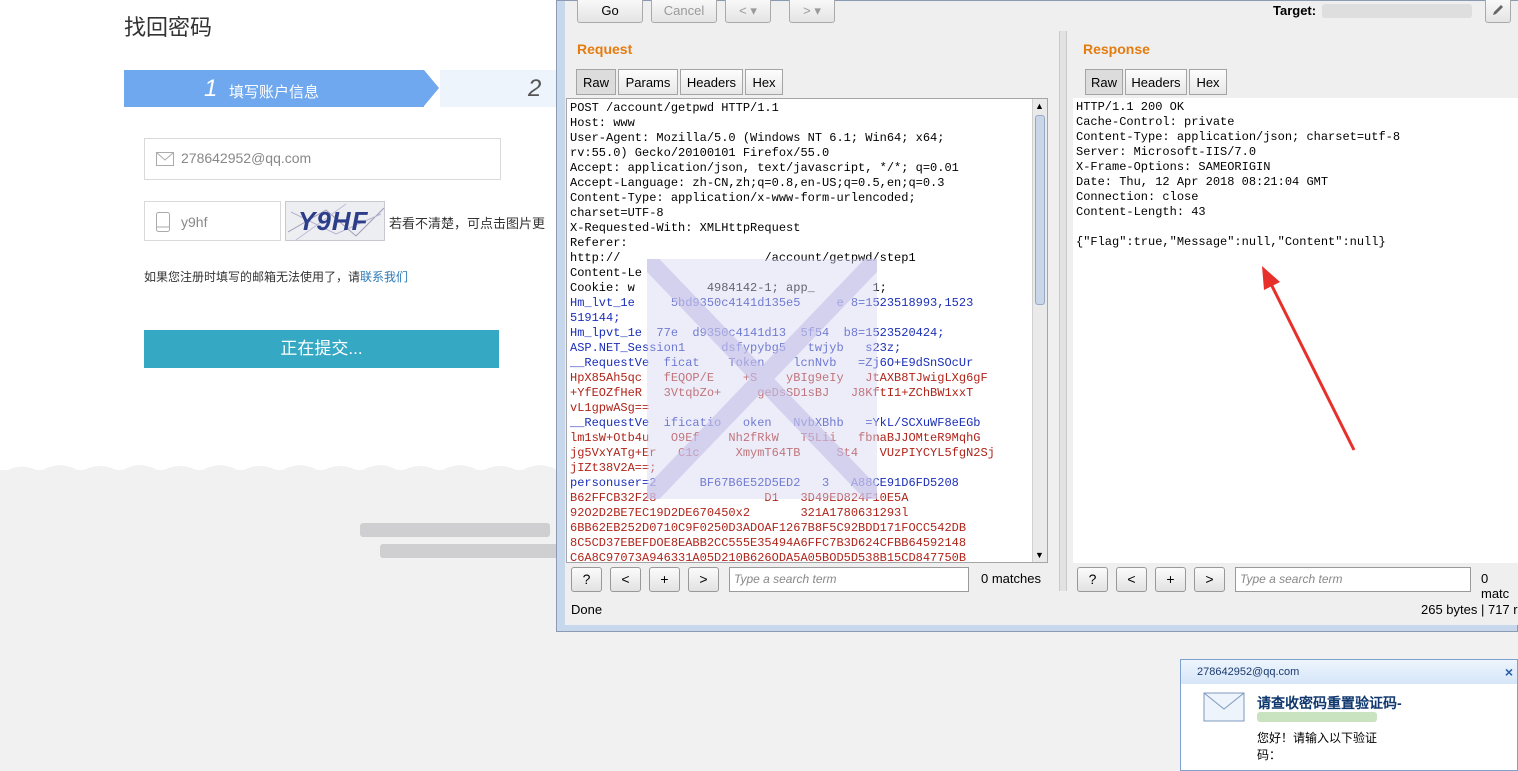 The height and width of the screenshot is (771, 1518). I want to click on request-tab-headers: Headers, so click(711, 82).